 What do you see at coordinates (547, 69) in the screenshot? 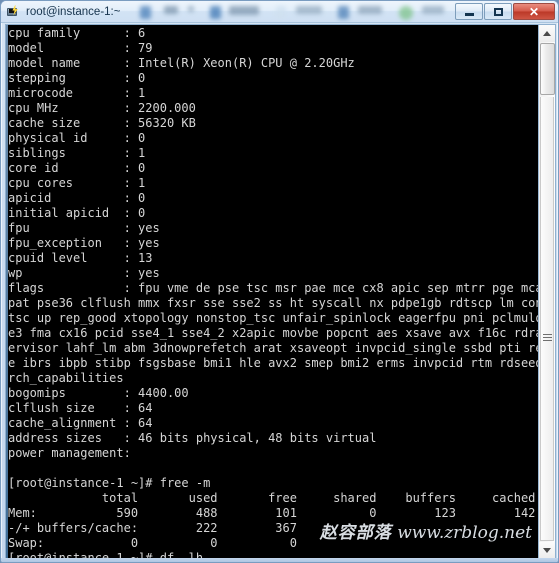
I see `scrollbar-thumb` at bounding box center [547, 69].